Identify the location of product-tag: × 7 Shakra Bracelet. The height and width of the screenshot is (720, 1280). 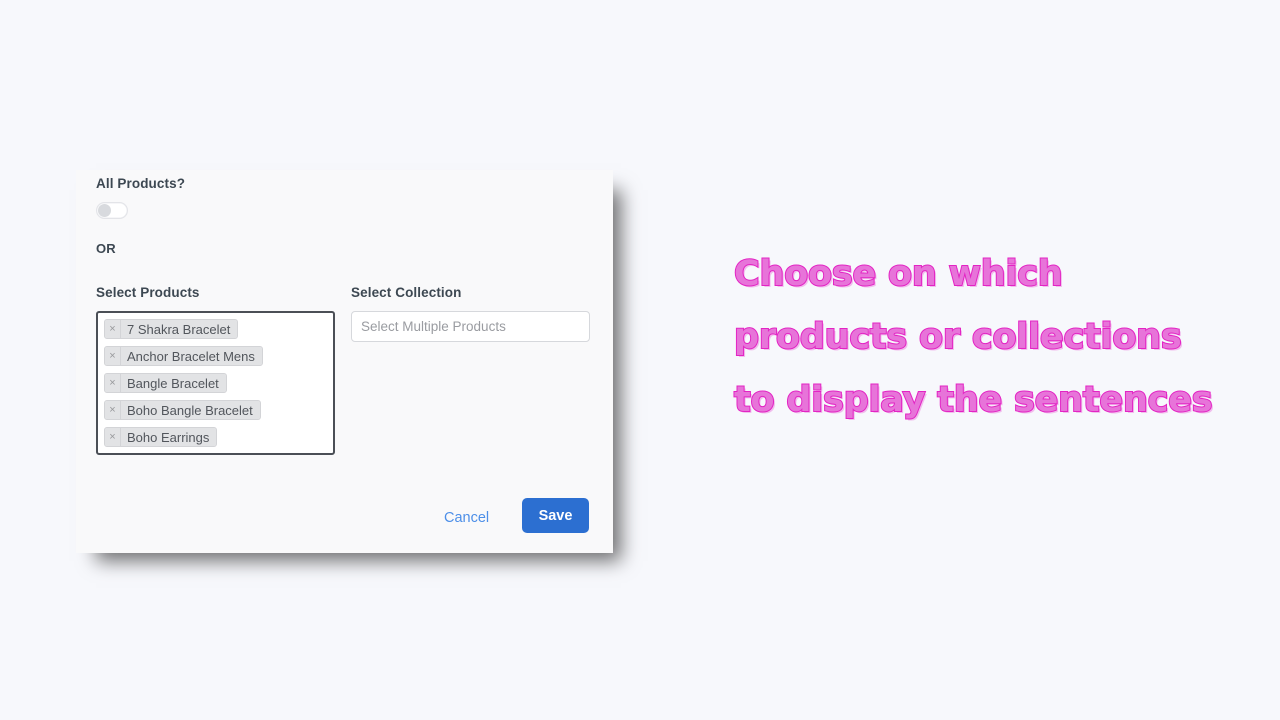
(171, 329).